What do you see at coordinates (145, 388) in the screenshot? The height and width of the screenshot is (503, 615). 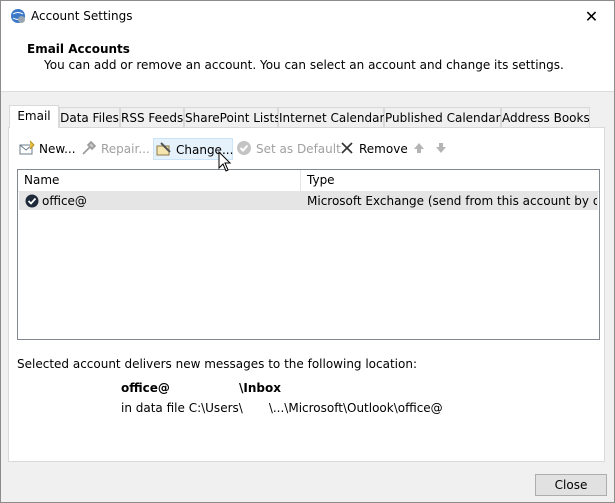 I see `delivery-account: office@` at bounding box center [145, 388].